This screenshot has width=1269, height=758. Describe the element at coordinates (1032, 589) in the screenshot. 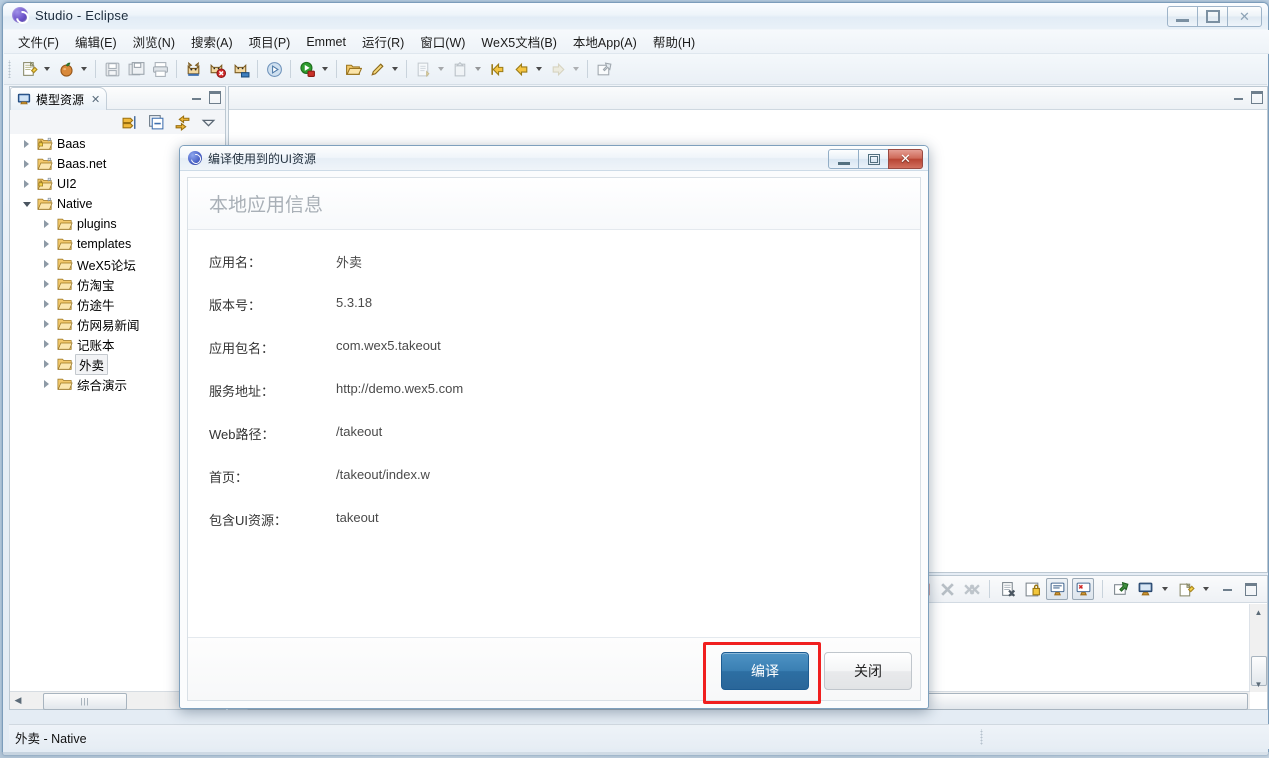

I see `scroll-lock-icon` at that location.